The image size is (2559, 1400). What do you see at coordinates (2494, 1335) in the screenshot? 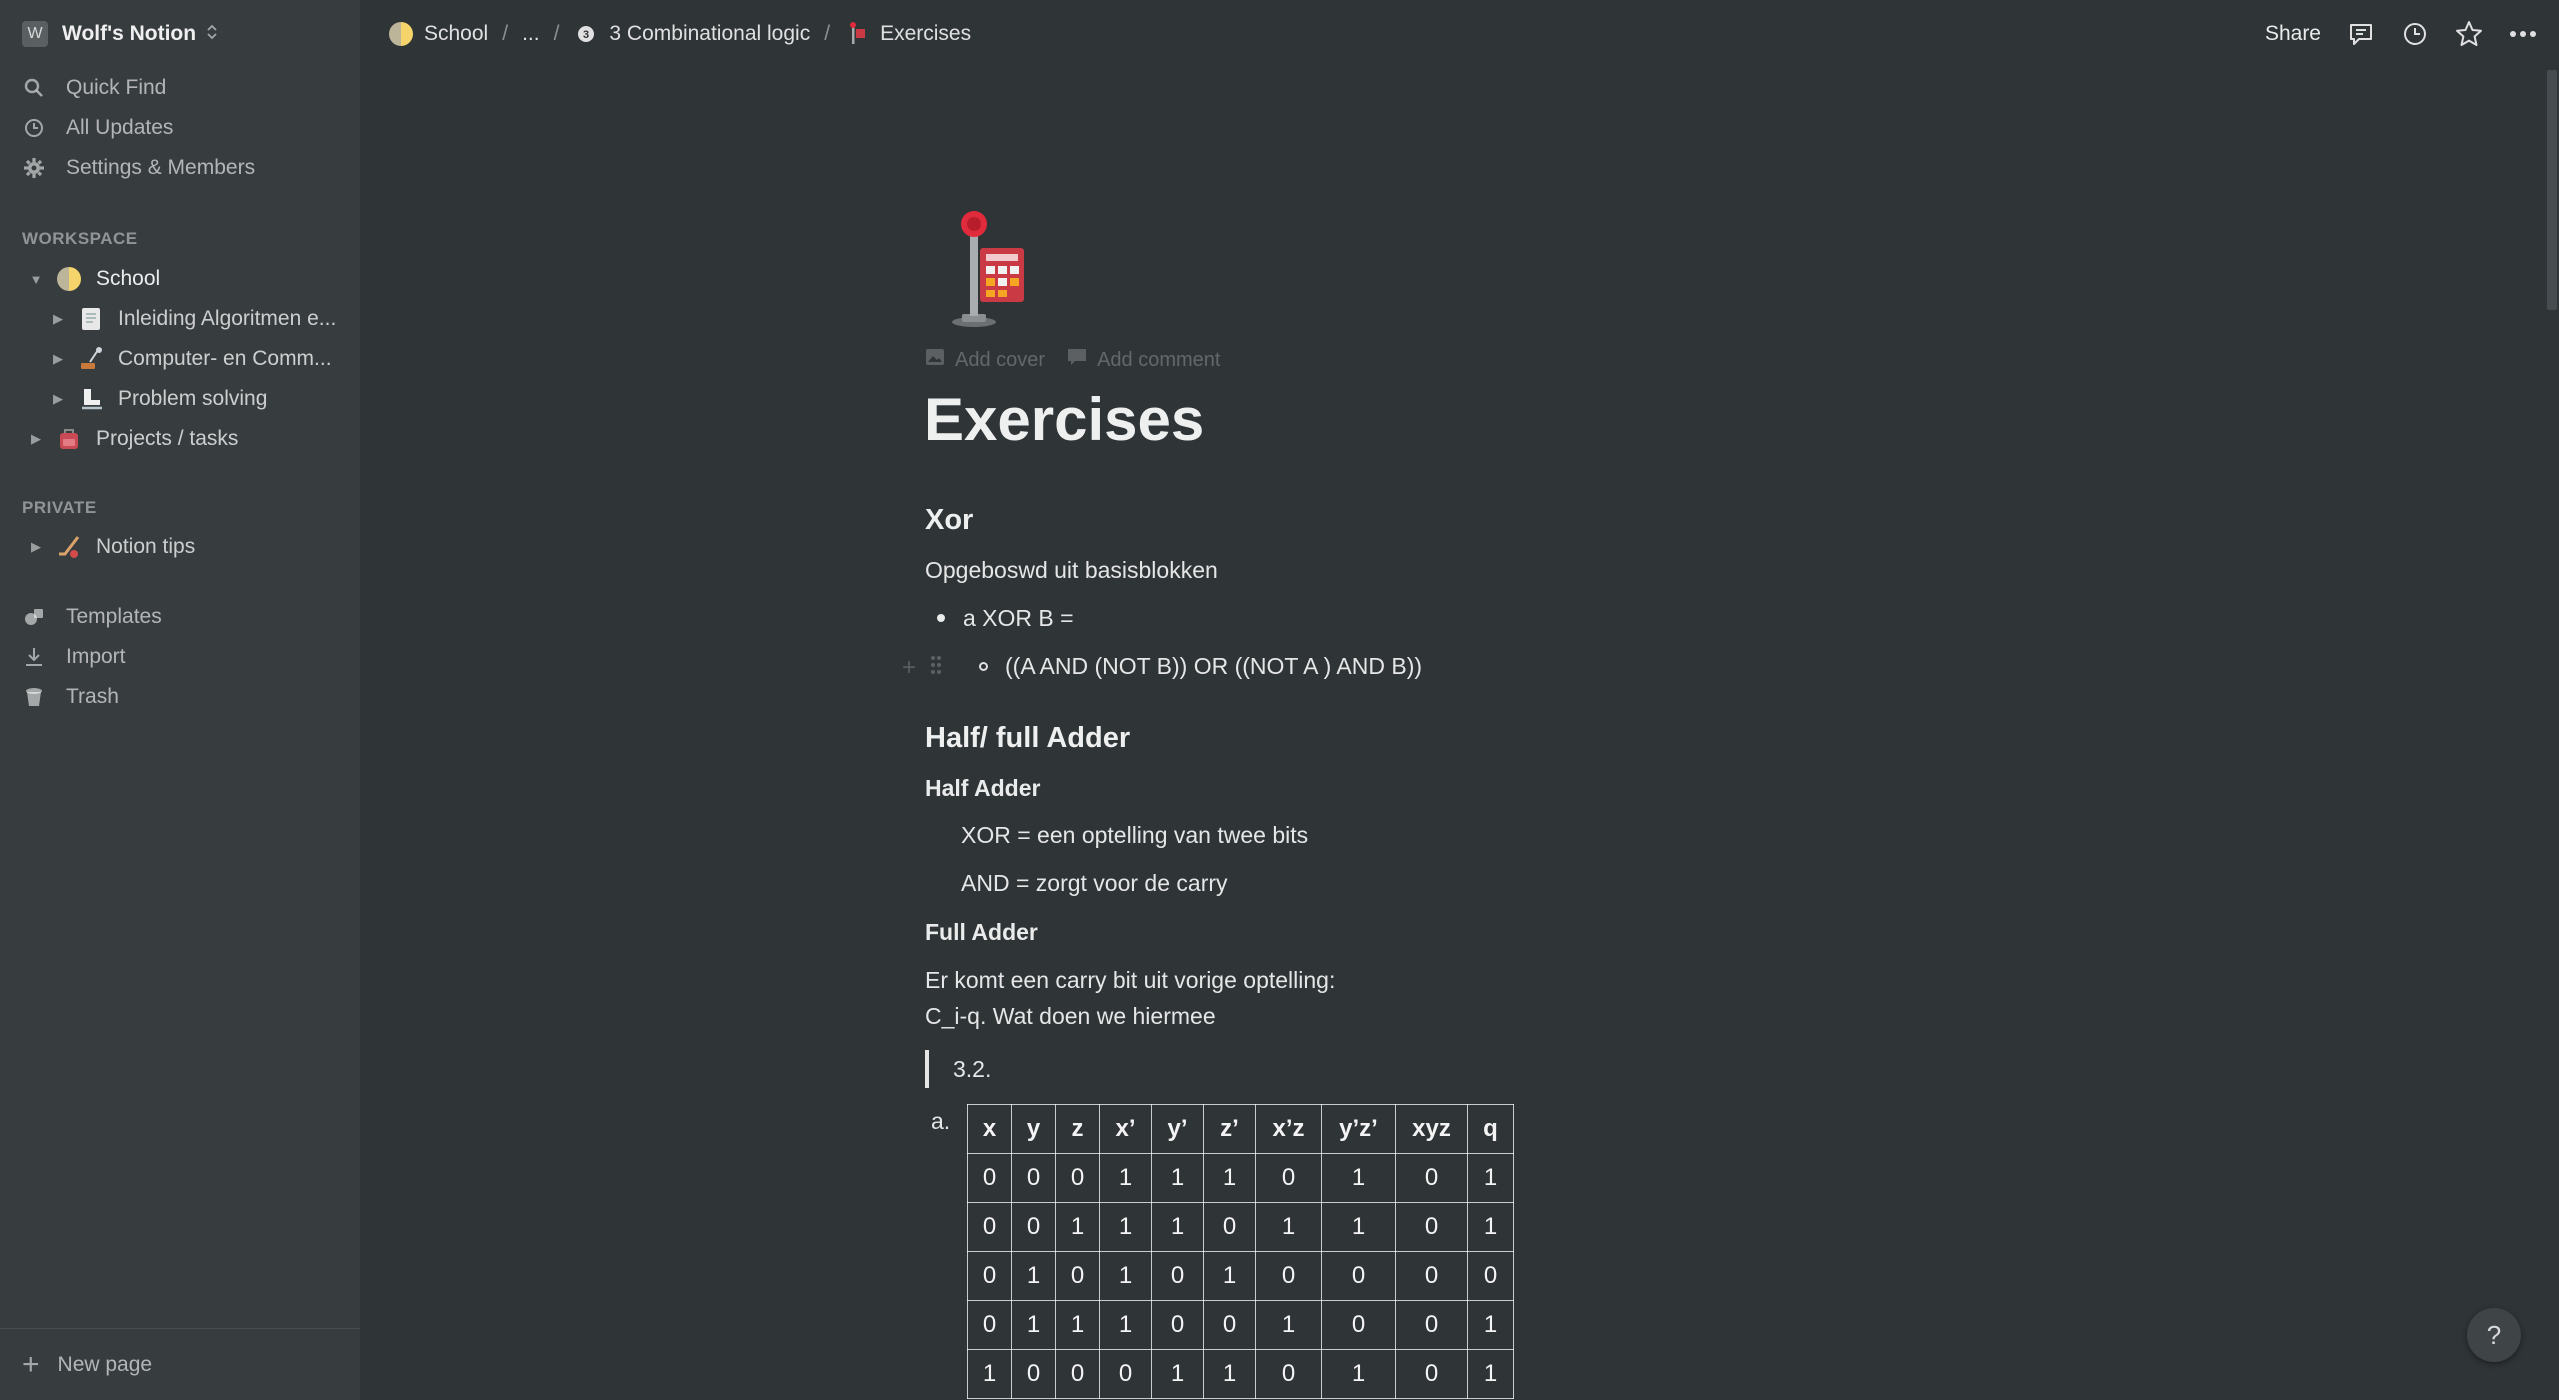
I see `help-button: ?` at bounding box center [2494, 1335].